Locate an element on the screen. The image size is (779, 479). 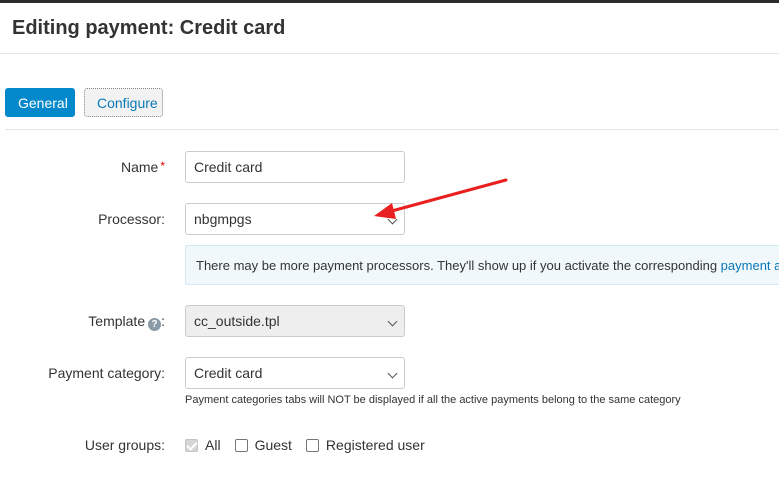
user-groups-options: All Guest Registered user is located at coordinates (312, 445).